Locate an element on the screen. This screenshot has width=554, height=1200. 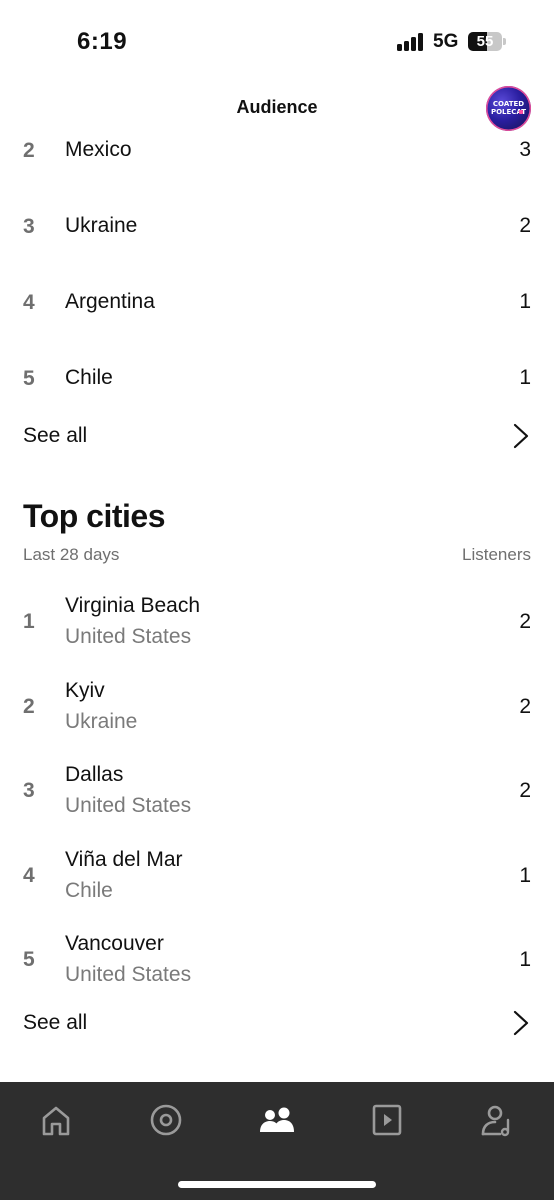
country-rank: 4 is located at coordinates (29, 302).